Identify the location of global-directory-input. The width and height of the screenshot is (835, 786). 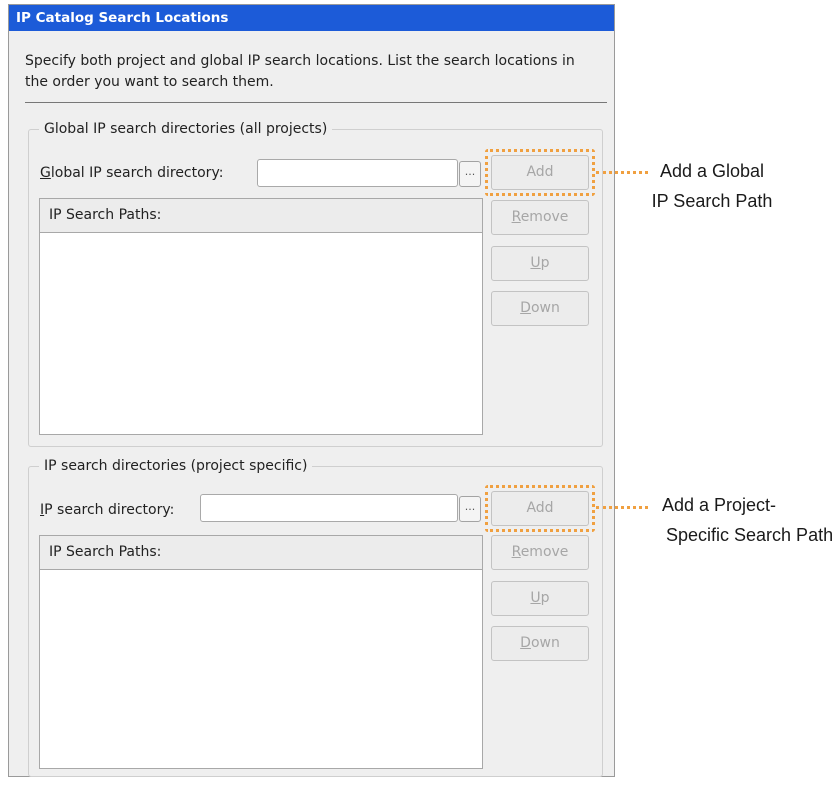
(357, 173).